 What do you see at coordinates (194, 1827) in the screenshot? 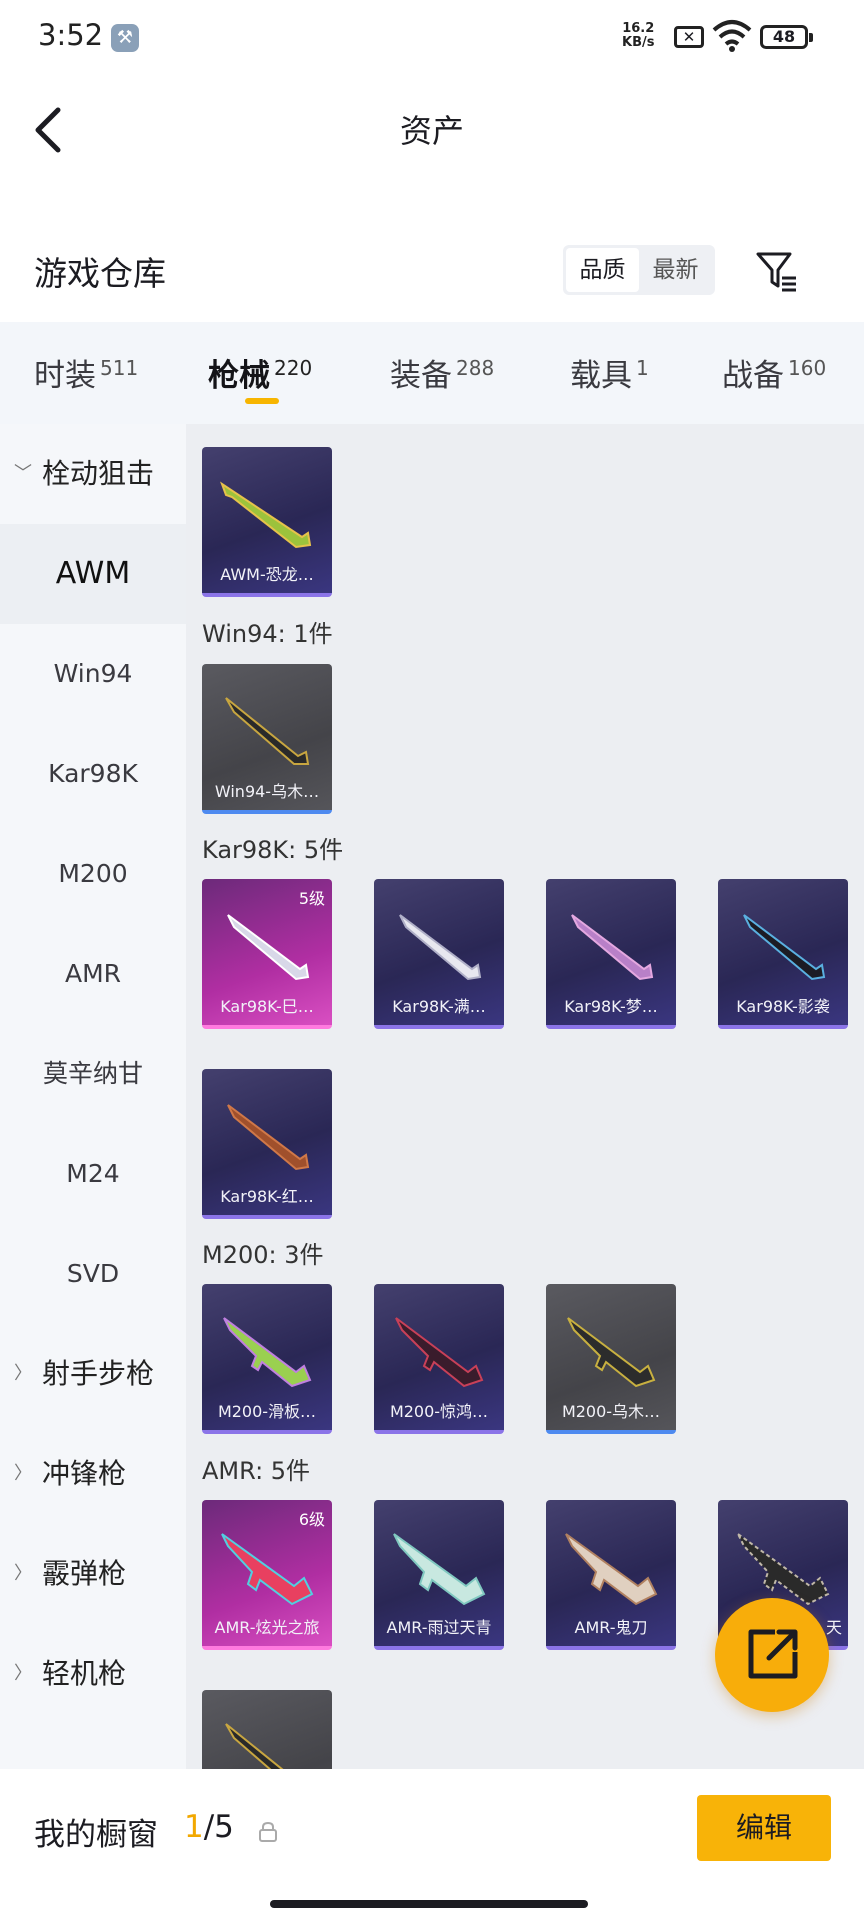
I see `showcase-current: 1` at bounding box center [194, 1827].